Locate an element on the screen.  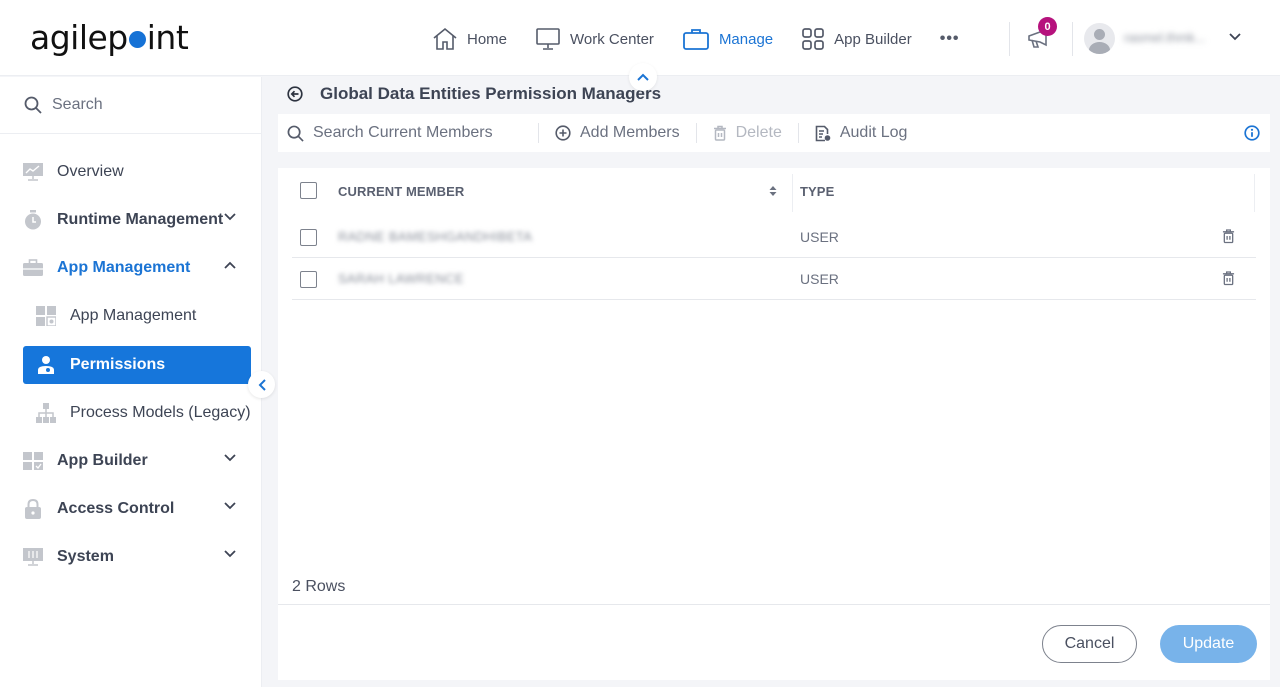
cancel-button: Cancel is located at coordinates (1089, 644).